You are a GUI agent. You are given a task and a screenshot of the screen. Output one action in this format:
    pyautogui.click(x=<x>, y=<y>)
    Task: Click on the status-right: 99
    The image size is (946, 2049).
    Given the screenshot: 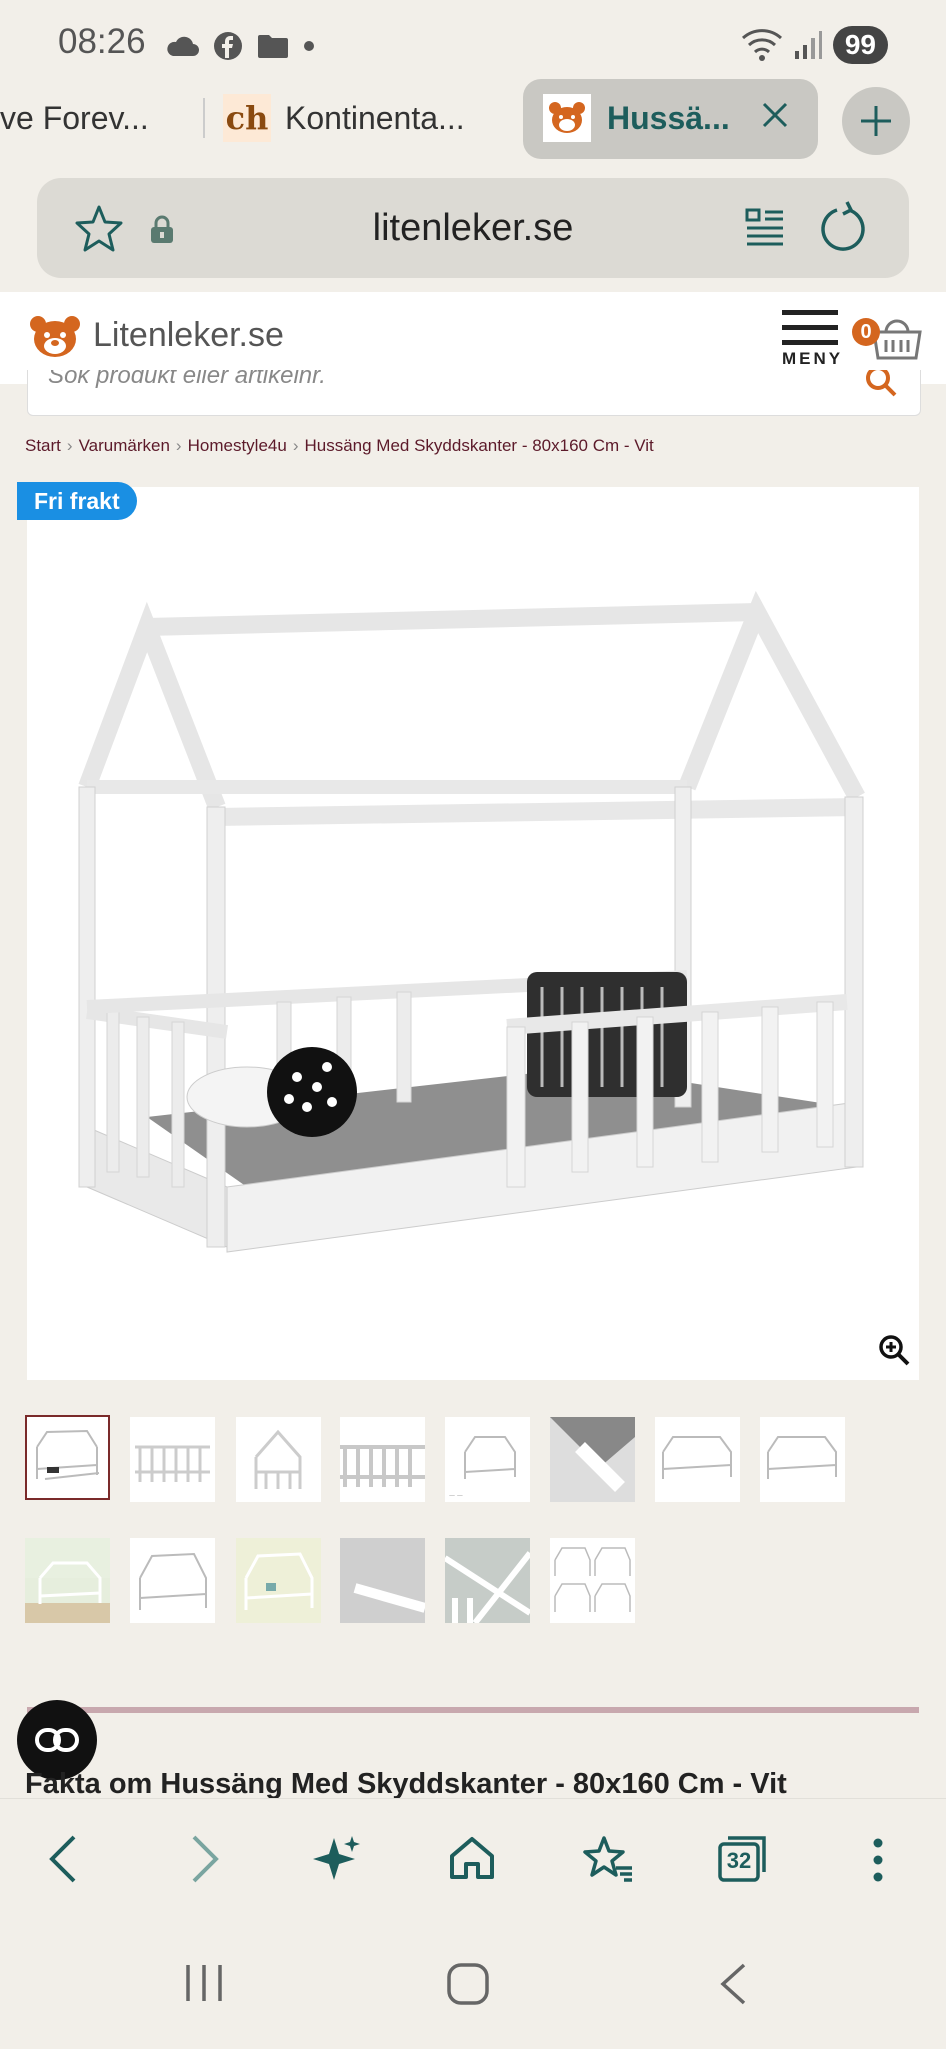 What is the action you would take?
    pyautogui.click(x=814, y=45)
    